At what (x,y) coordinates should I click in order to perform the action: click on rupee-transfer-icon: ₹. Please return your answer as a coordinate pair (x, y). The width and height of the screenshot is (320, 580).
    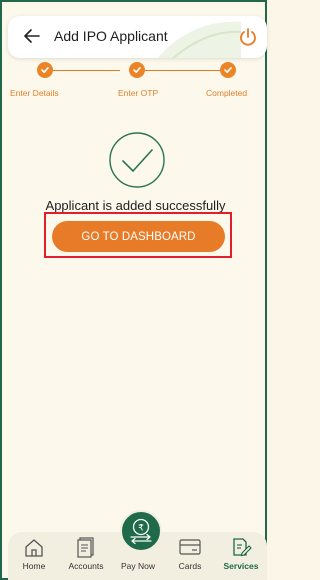
    Looking at the image, I should click on (141, 531).